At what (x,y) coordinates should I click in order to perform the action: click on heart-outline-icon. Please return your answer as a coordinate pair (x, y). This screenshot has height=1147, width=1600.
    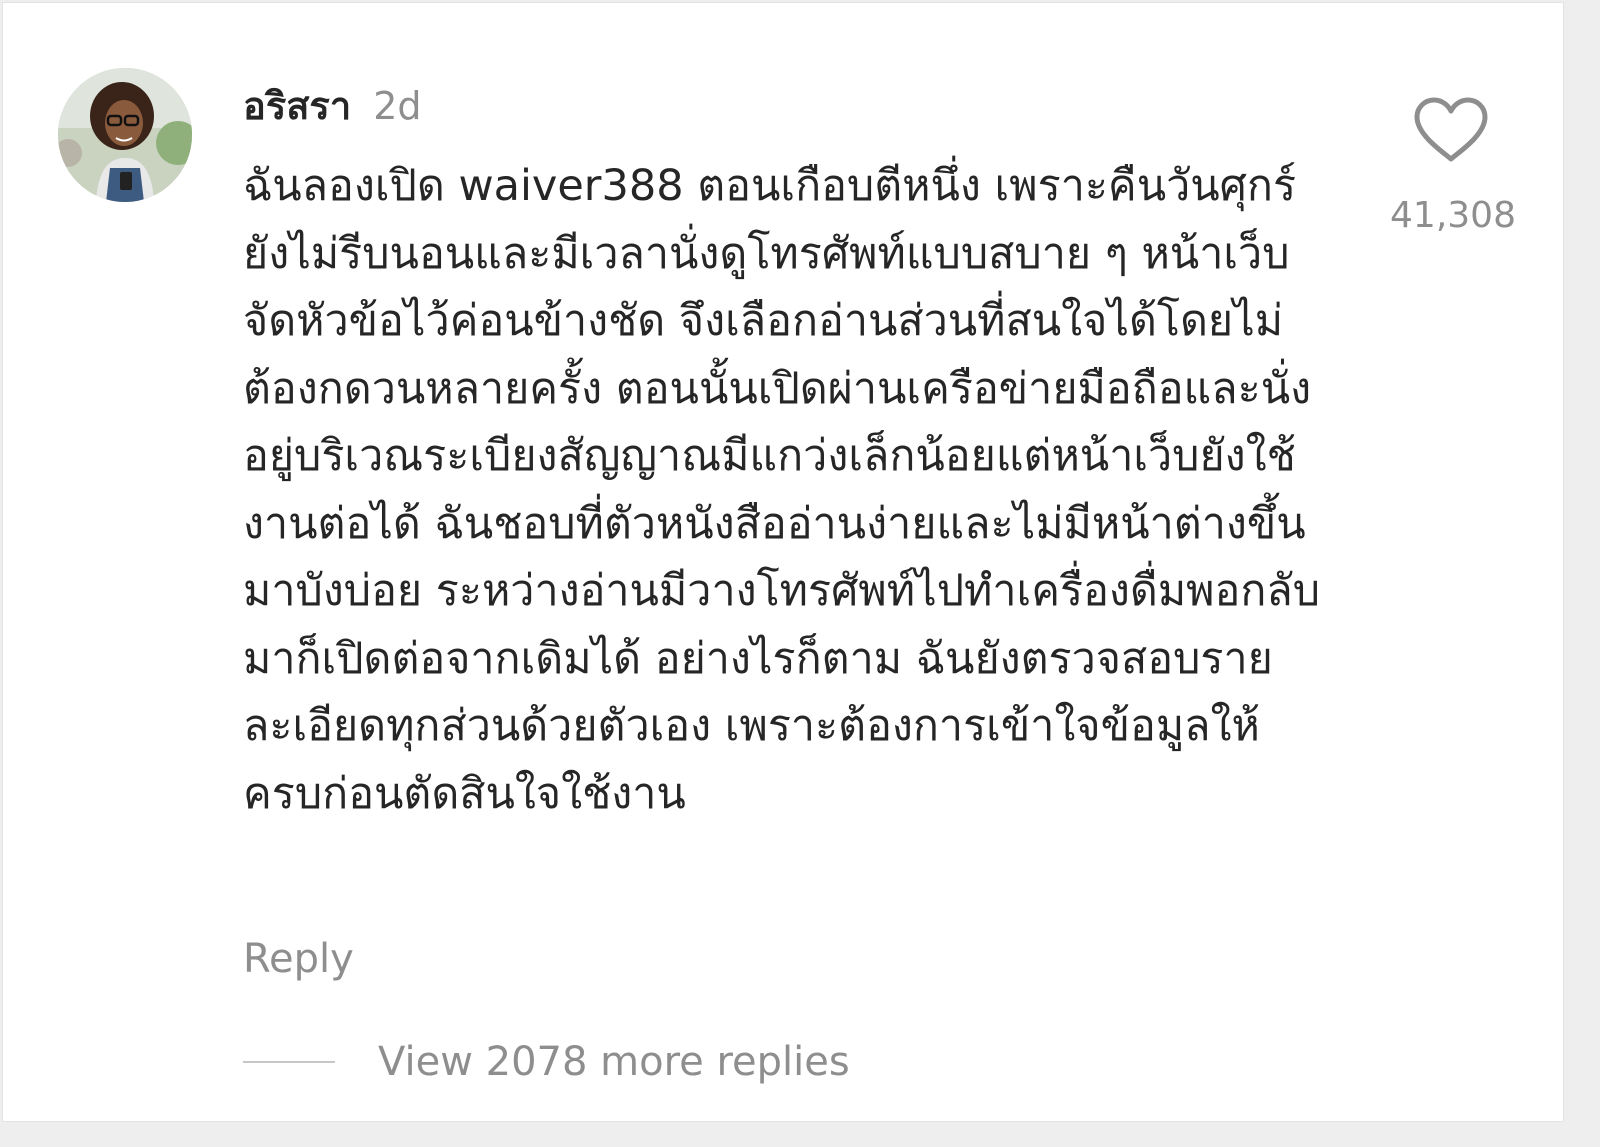
    Looking at the image, I should click on (1451, 129).